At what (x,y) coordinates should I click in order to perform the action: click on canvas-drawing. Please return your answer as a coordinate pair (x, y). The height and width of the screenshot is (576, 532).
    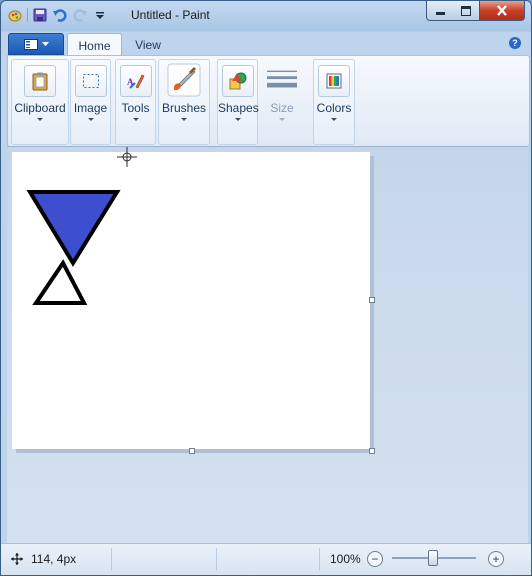
    Looking at the image, I should click on (73, 247).